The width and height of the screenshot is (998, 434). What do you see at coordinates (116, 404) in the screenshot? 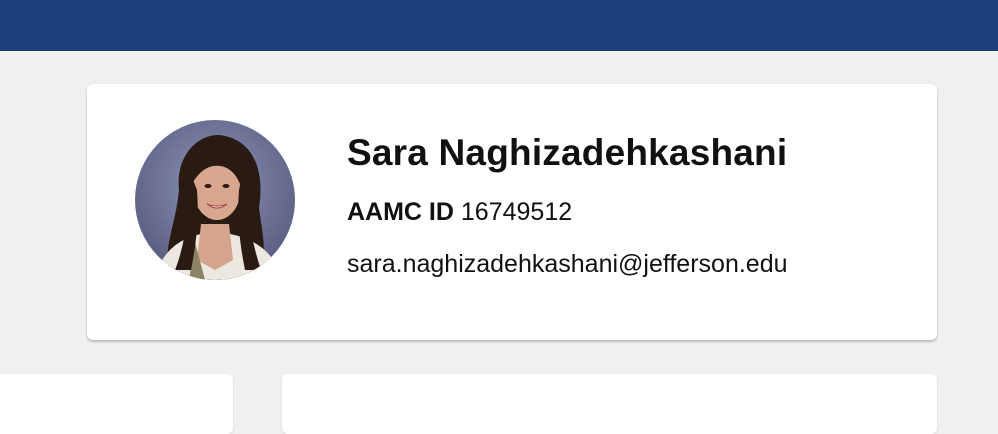
I see `lower-card-left` at bounding box center [116, 404].